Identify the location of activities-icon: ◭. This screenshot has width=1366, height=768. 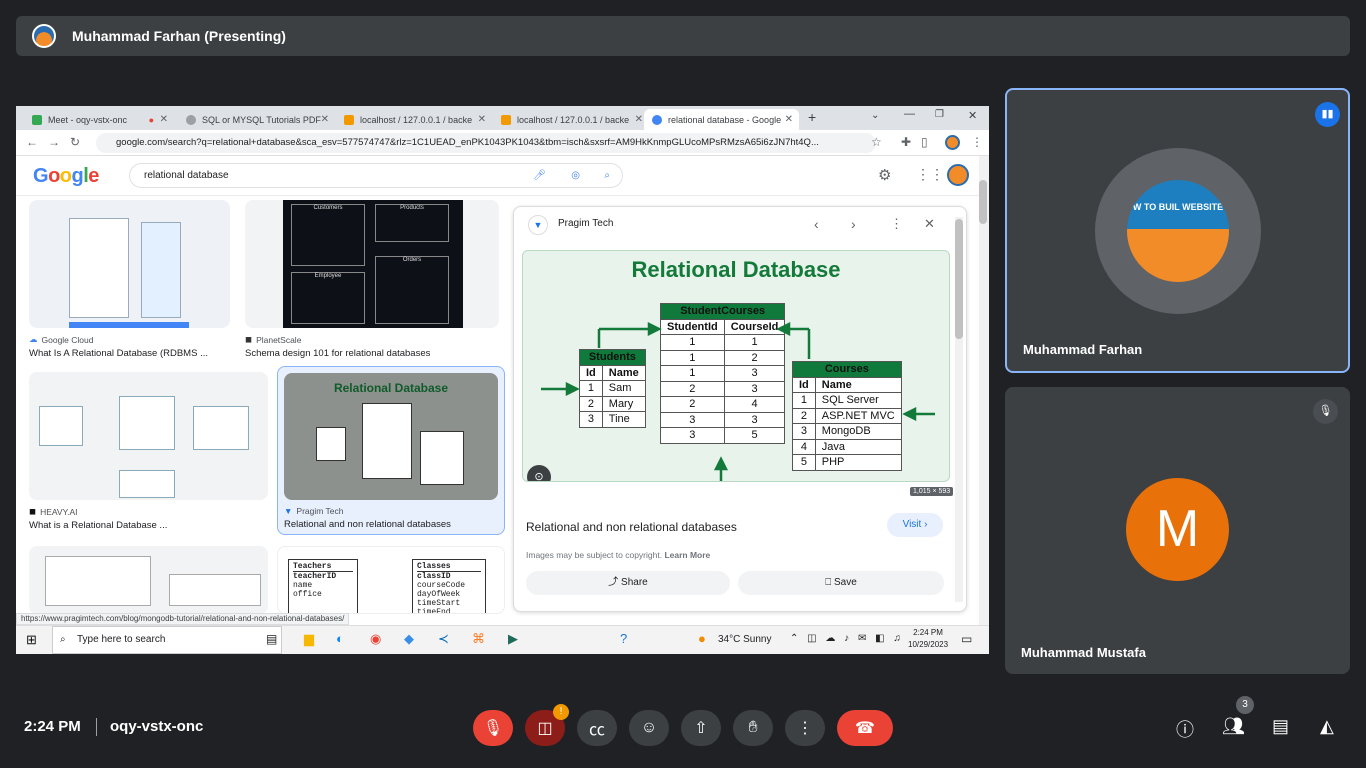
(1327, 726).